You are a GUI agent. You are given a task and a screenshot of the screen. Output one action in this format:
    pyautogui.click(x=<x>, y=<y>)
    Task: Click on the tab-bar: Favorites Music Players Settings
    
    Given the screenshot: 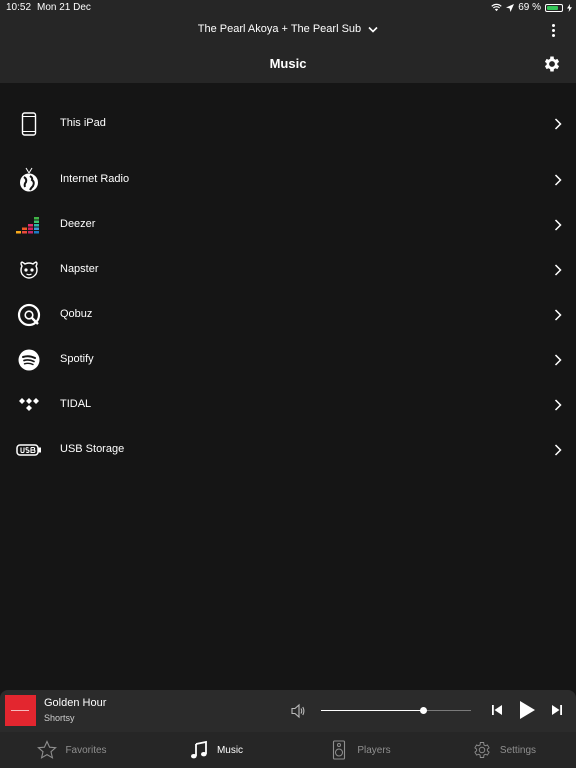 What is the action you would take?
    pyautogui.click(x=288, y=750)
    